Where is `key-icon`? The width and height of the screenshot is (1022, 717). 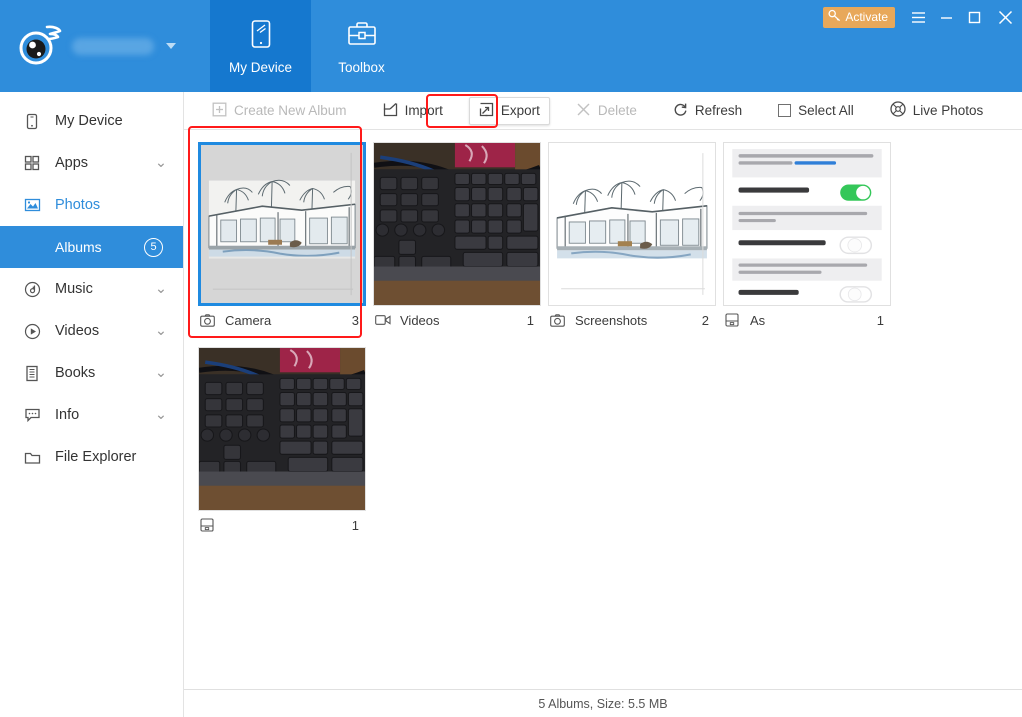 key-icon is located at coordinates (834, 17).